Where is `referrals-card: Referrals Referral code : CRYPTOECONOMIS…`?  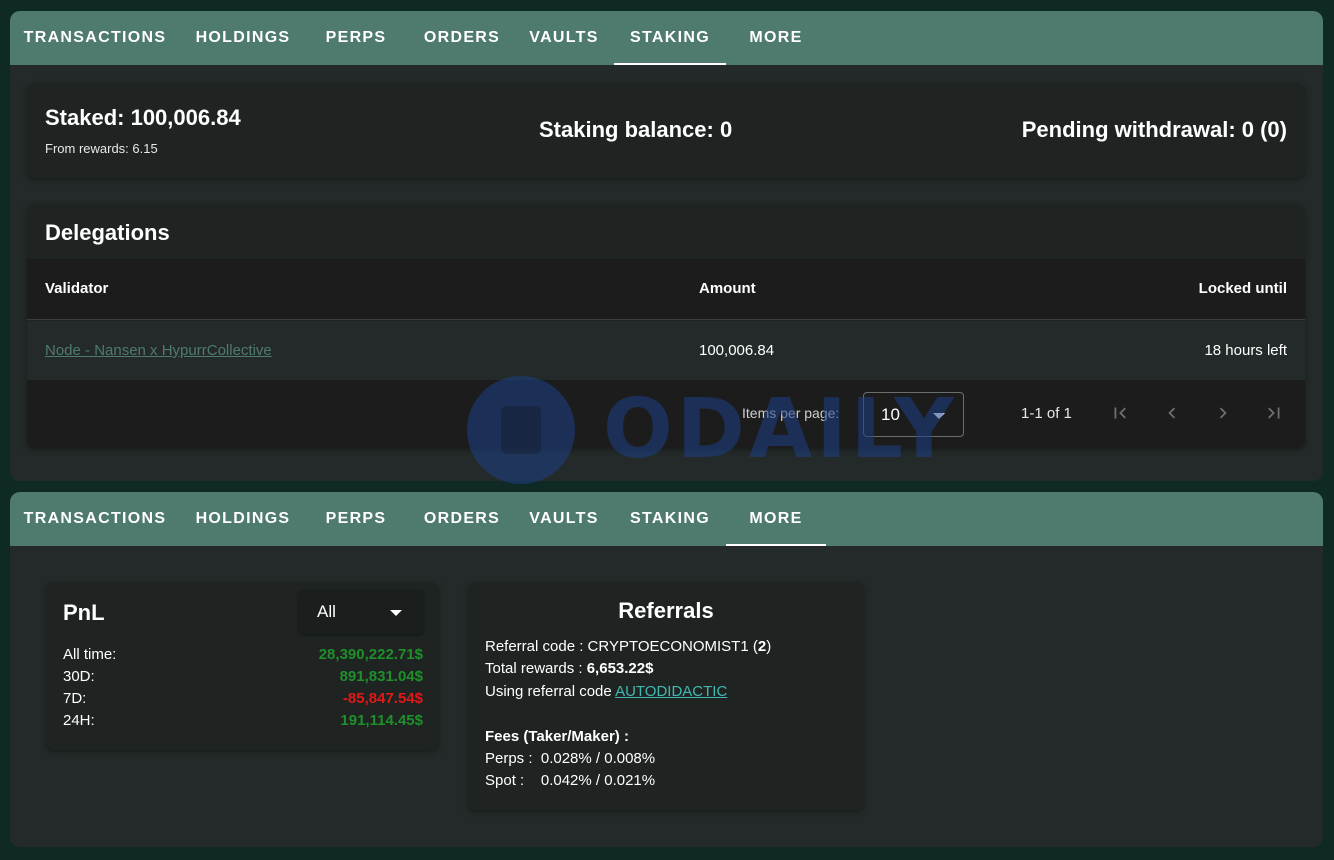
referrals-card: Referrals Referral code : CRYPTOECONOMIS… is located at coordinates (666, 696).